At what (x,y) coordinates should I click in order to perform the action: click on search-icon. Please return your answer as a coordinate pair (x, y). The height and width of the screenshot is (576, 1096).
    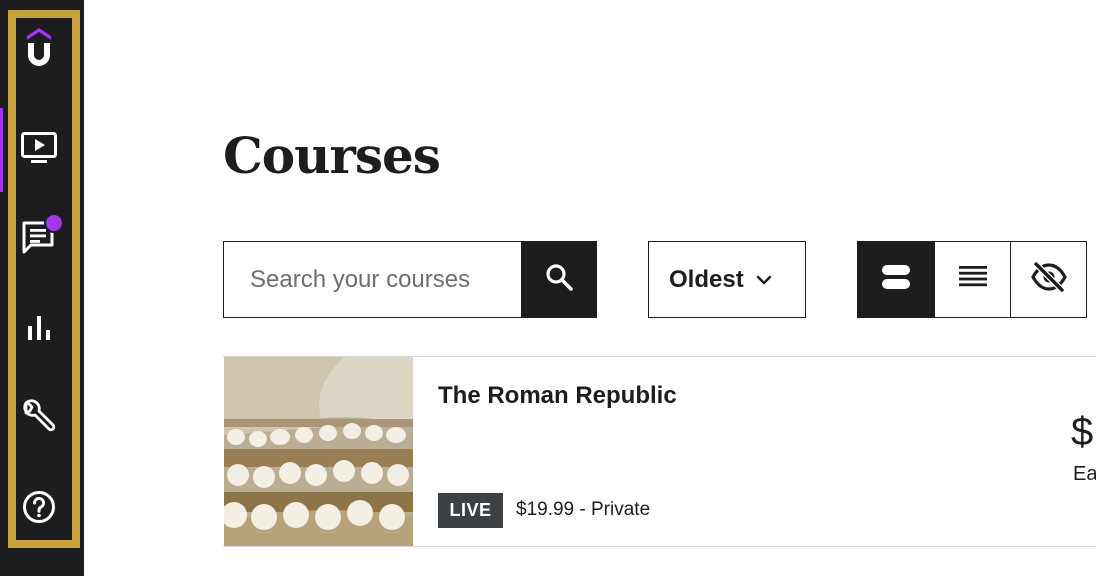
    Looking at the image, I should click on (559, 279).